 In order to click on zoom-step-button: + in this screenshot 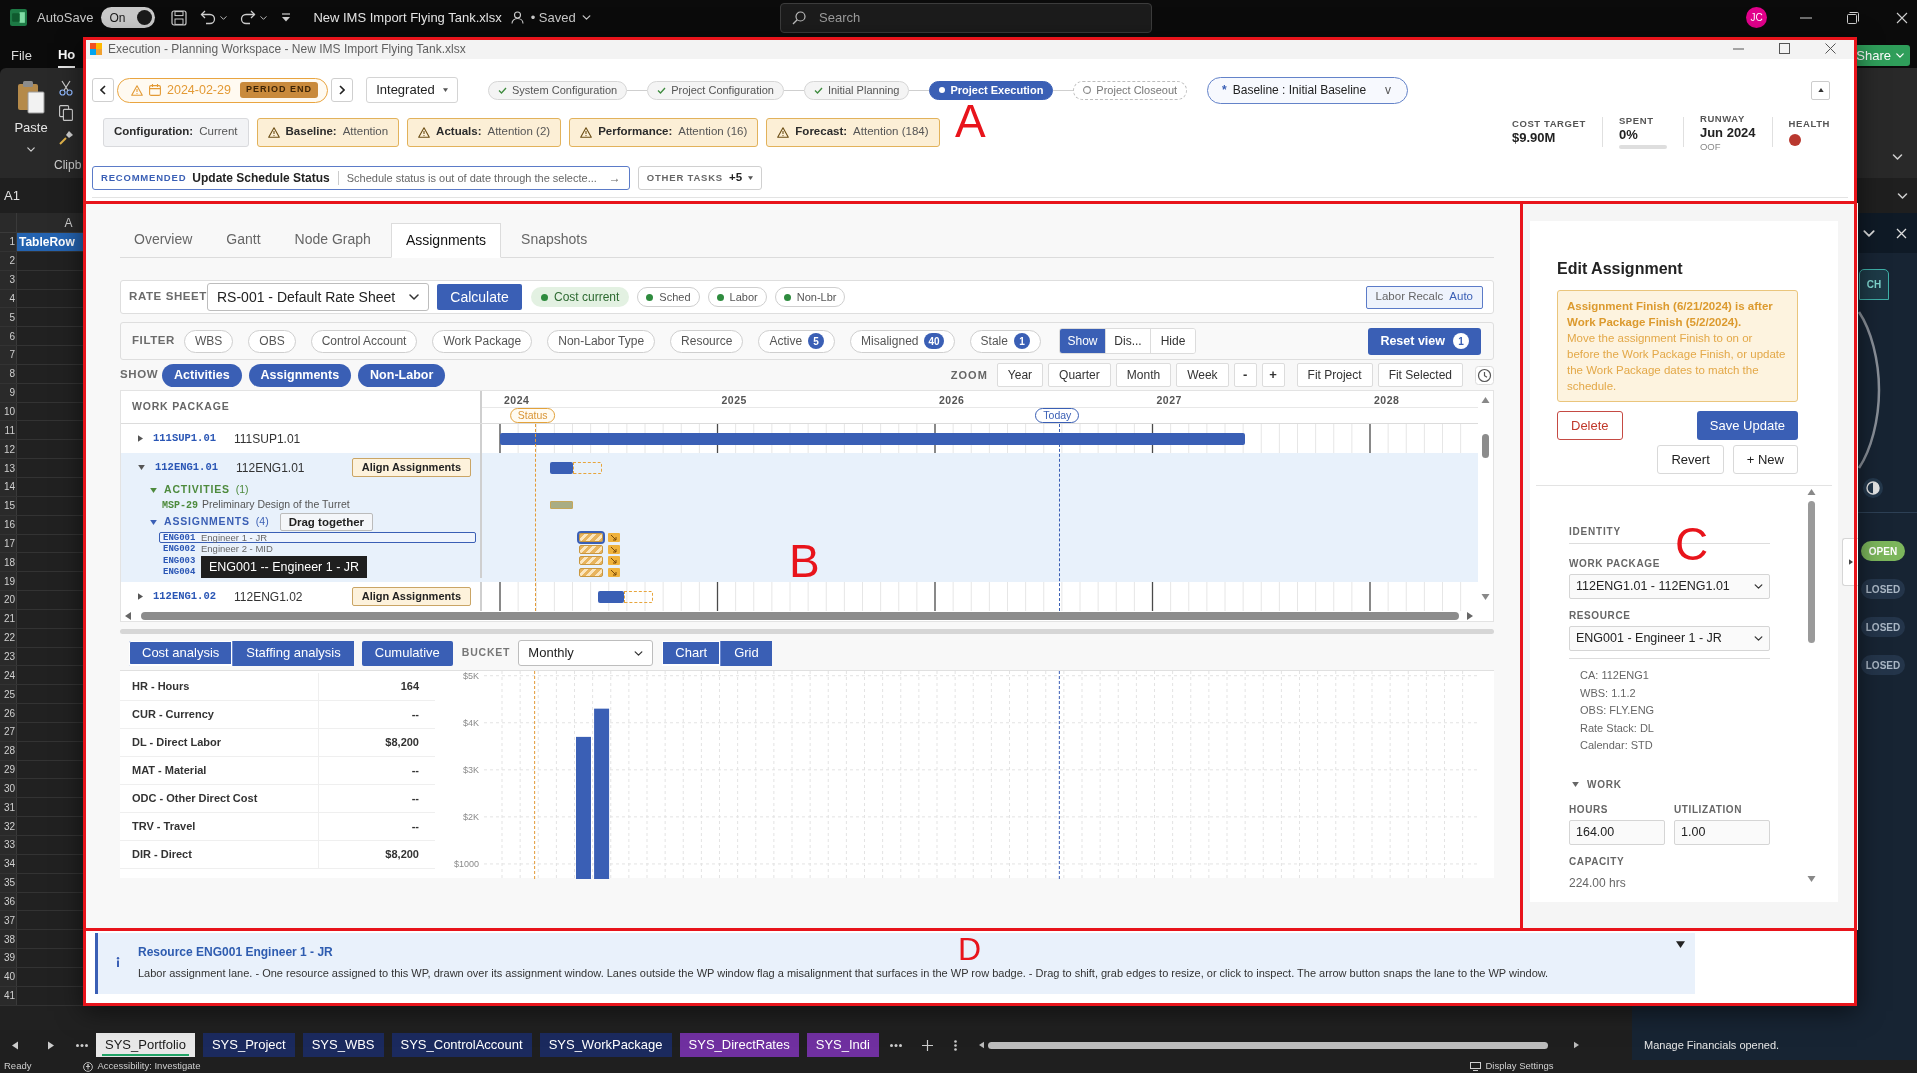, I will do `click(1273, 375)`.